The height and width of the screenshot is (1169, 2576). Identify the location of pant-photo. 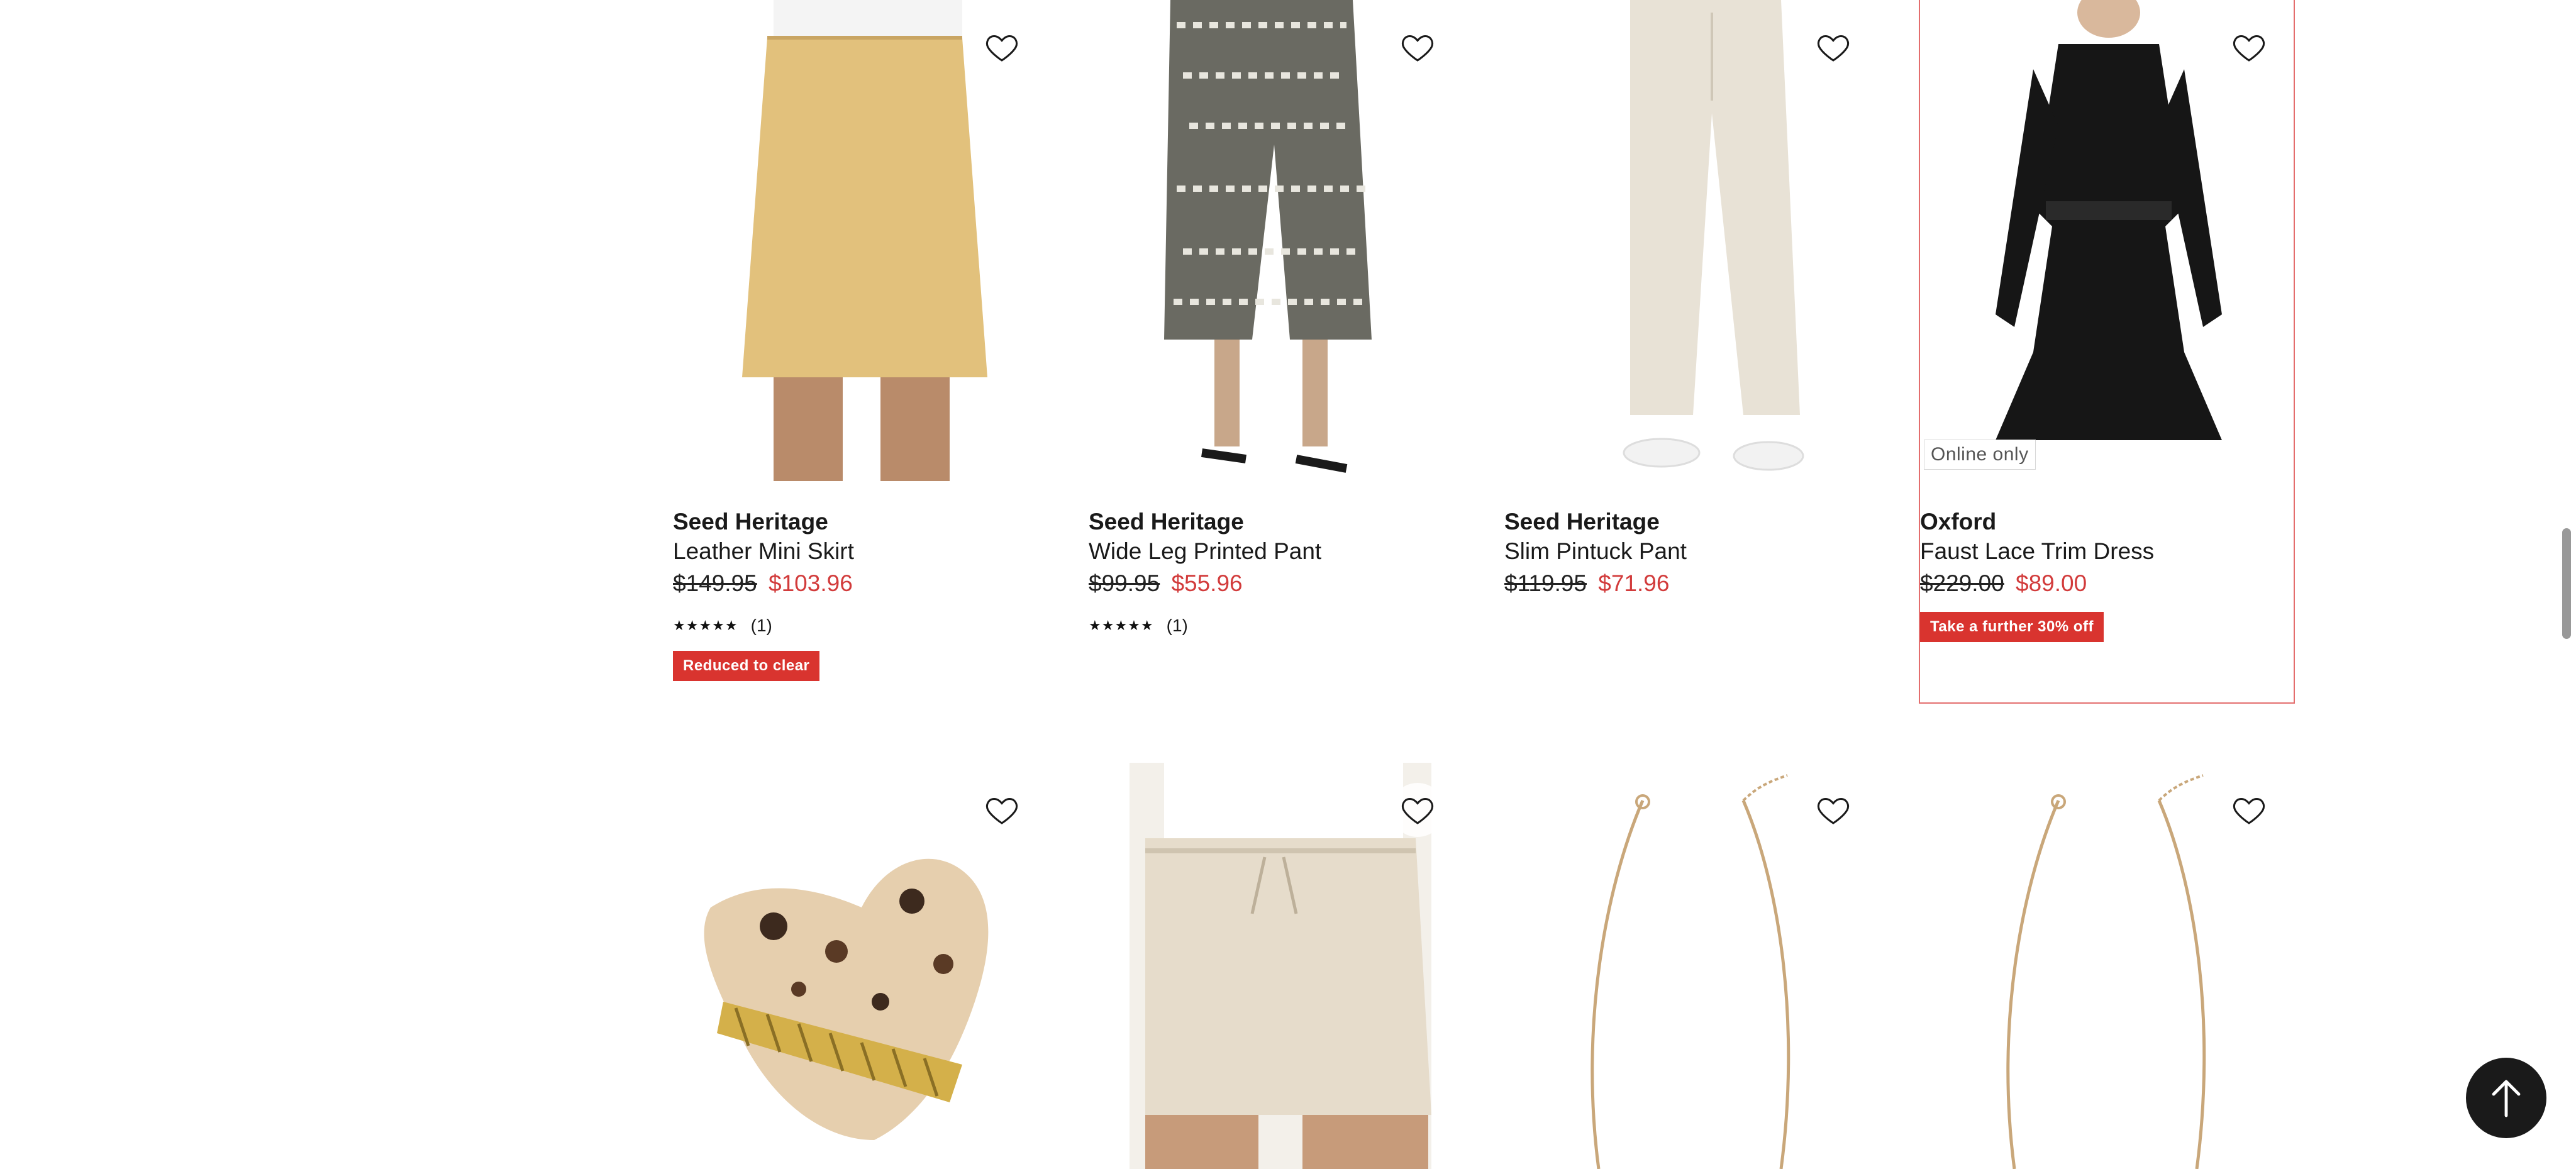
(1275, 240).